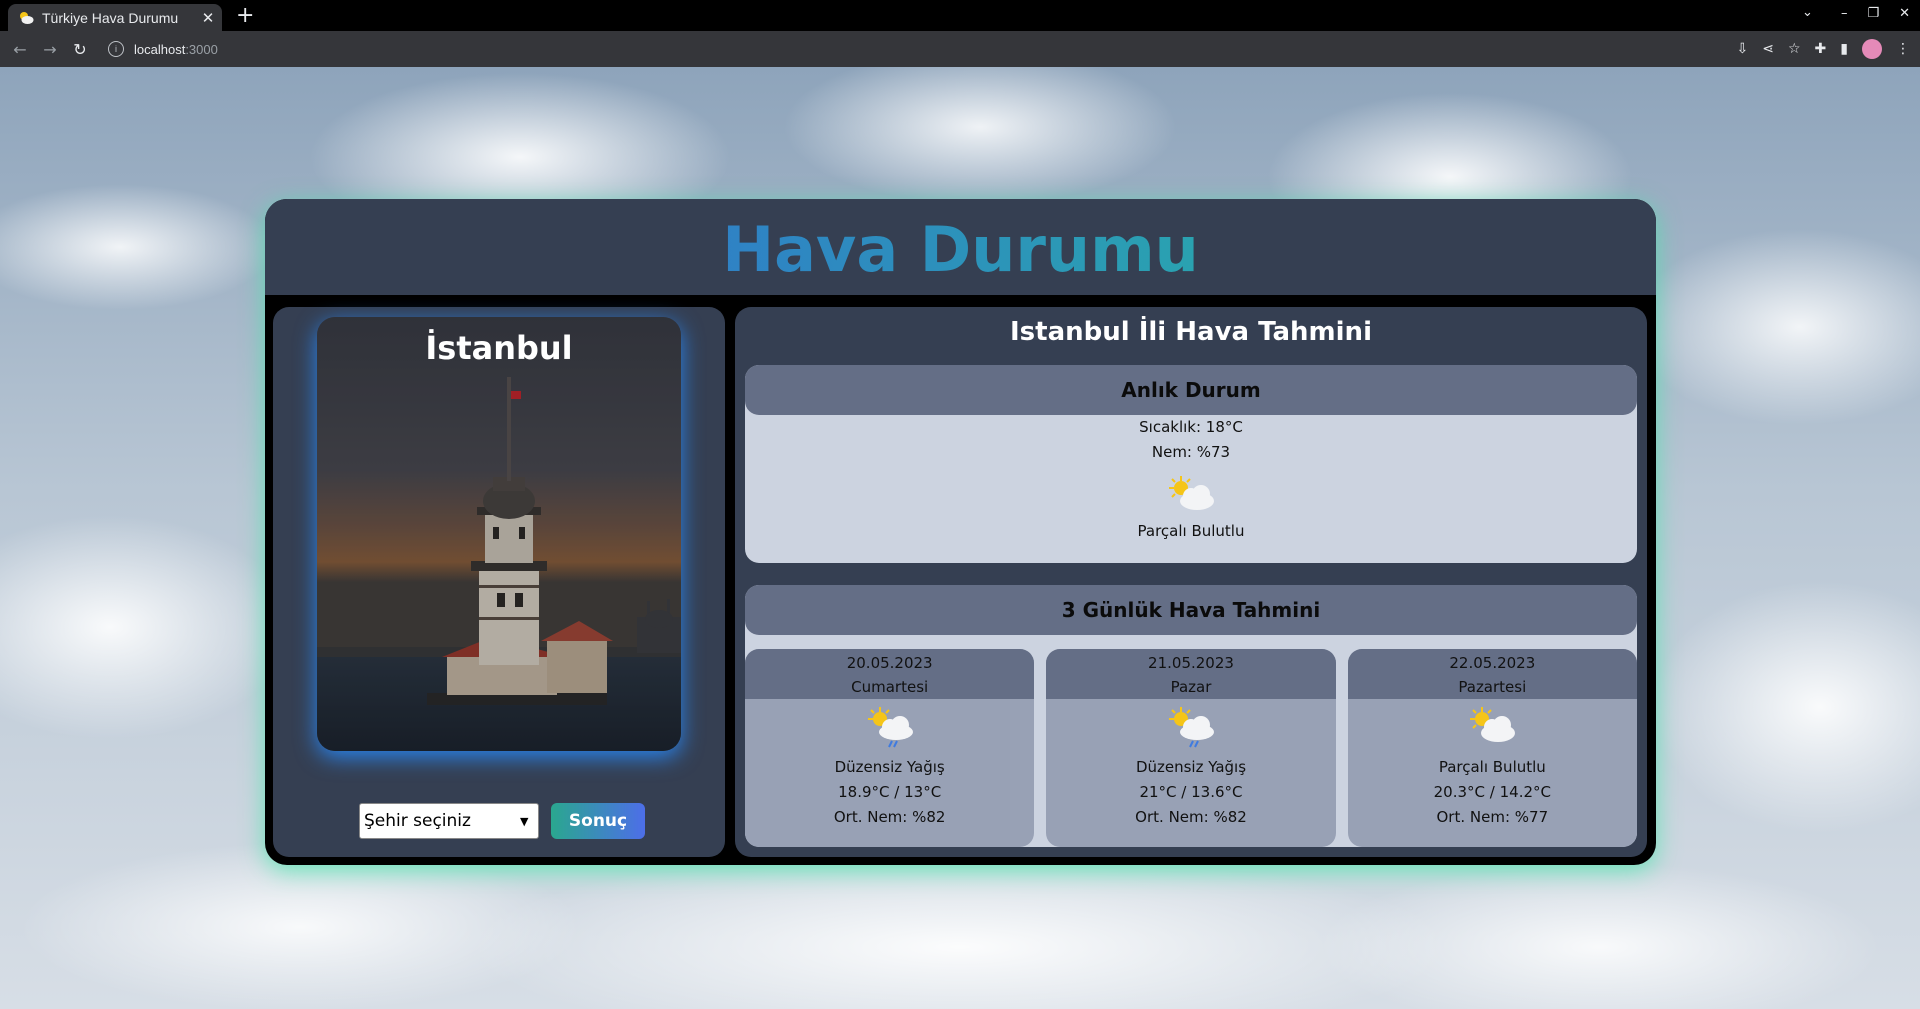 Image resolution: width=1920 pixels, height=1009 pixels. What do you see at coordinates (1821, 49) in the screenshot?
I see `extensions-puzzle-icon: ✚` at bounding box center [1821, 49].